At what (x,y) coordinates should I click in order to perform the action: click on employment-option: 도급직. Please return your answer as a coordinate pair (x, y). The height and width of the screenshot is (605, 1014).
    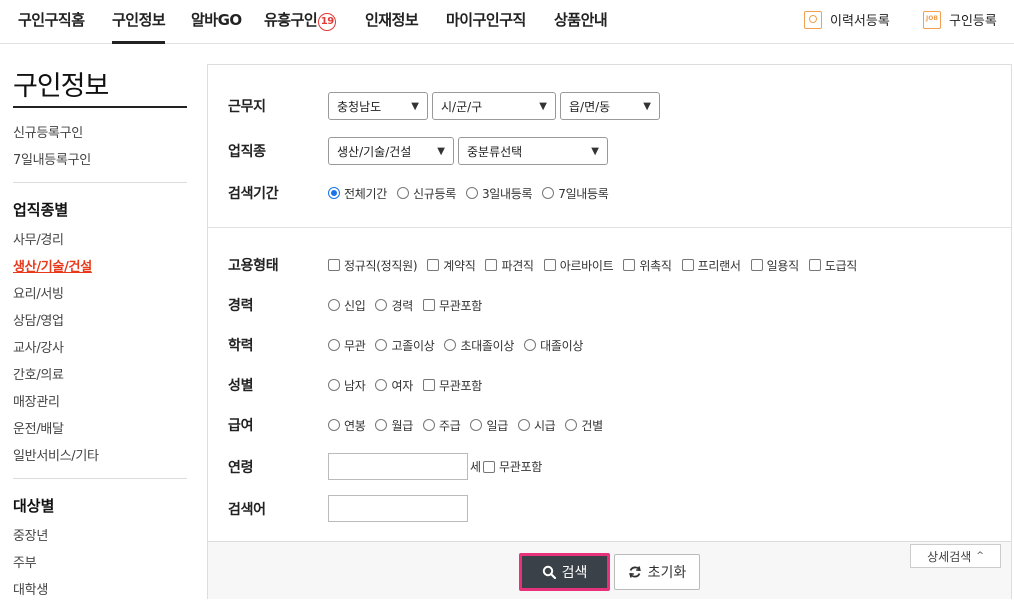
    Looking at the image, I should click on (832, 265).